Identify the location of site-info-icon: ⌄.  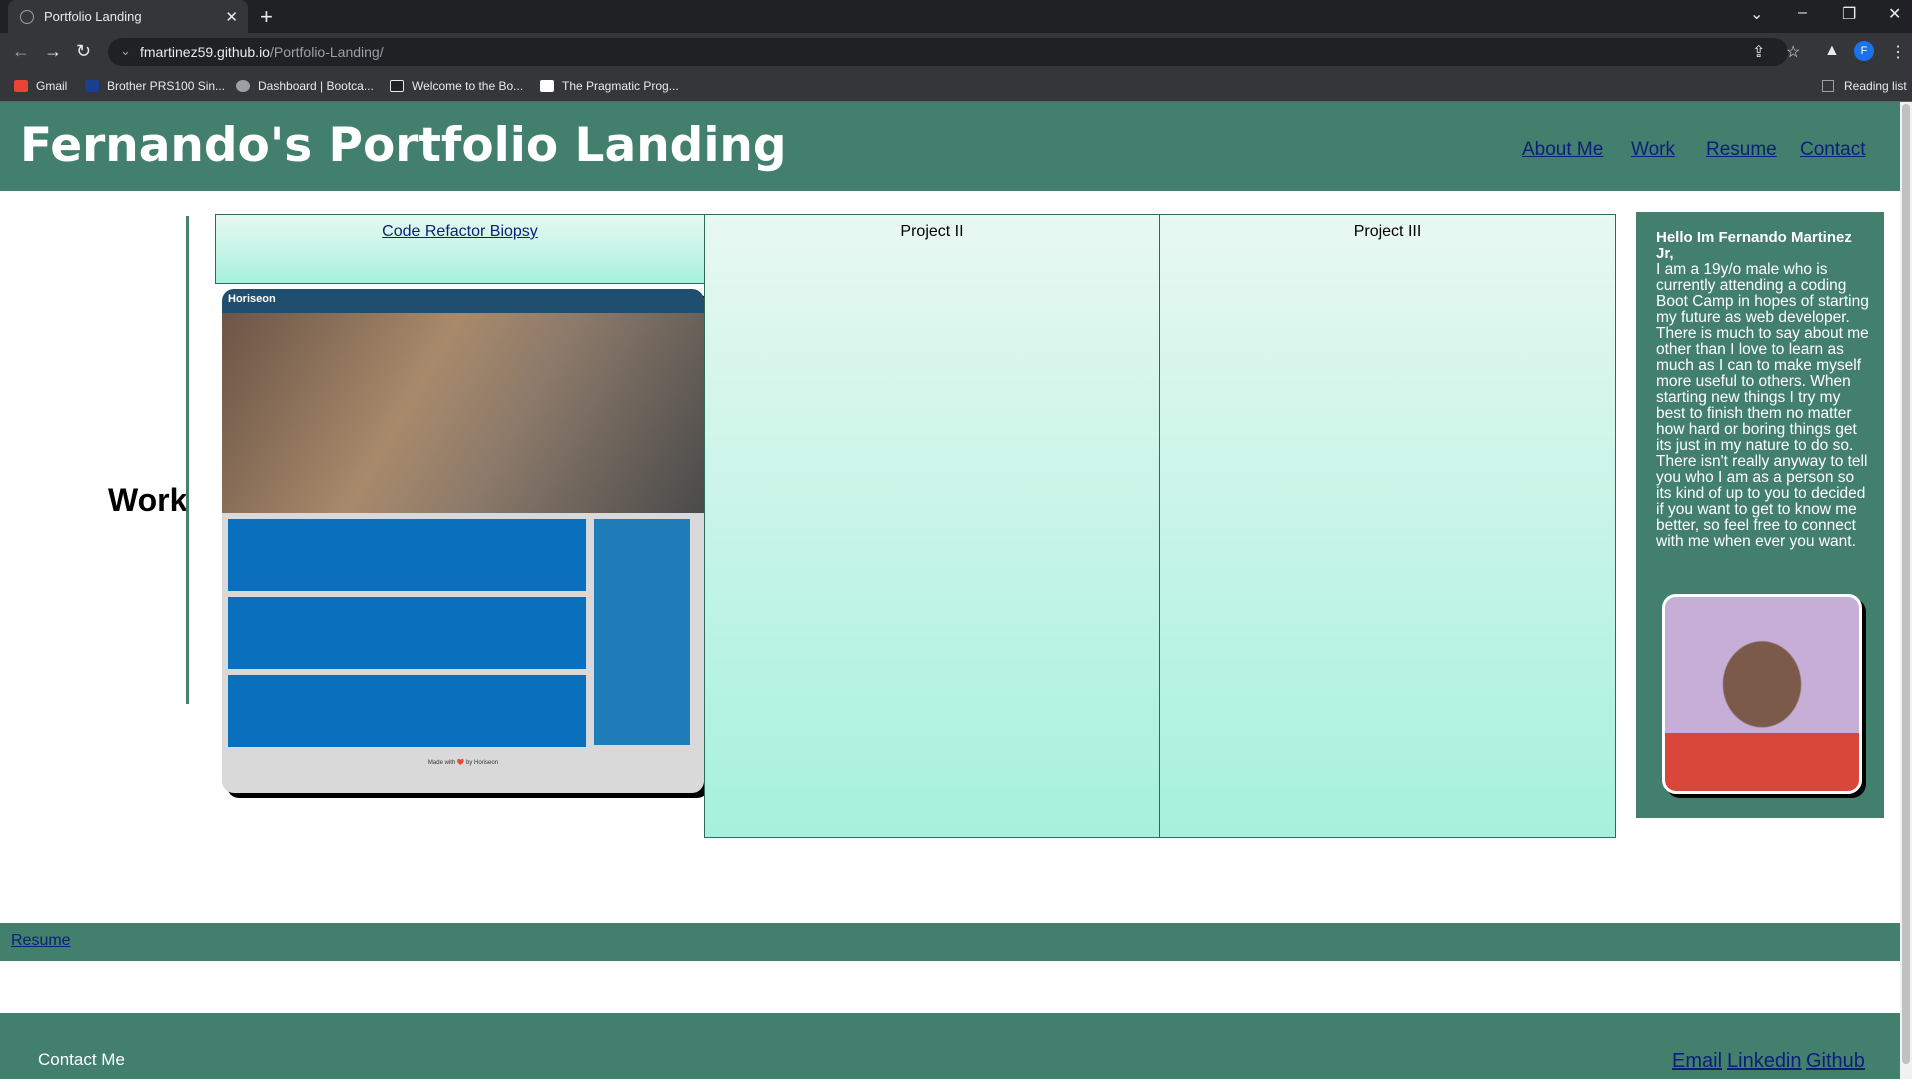
(125, 51).